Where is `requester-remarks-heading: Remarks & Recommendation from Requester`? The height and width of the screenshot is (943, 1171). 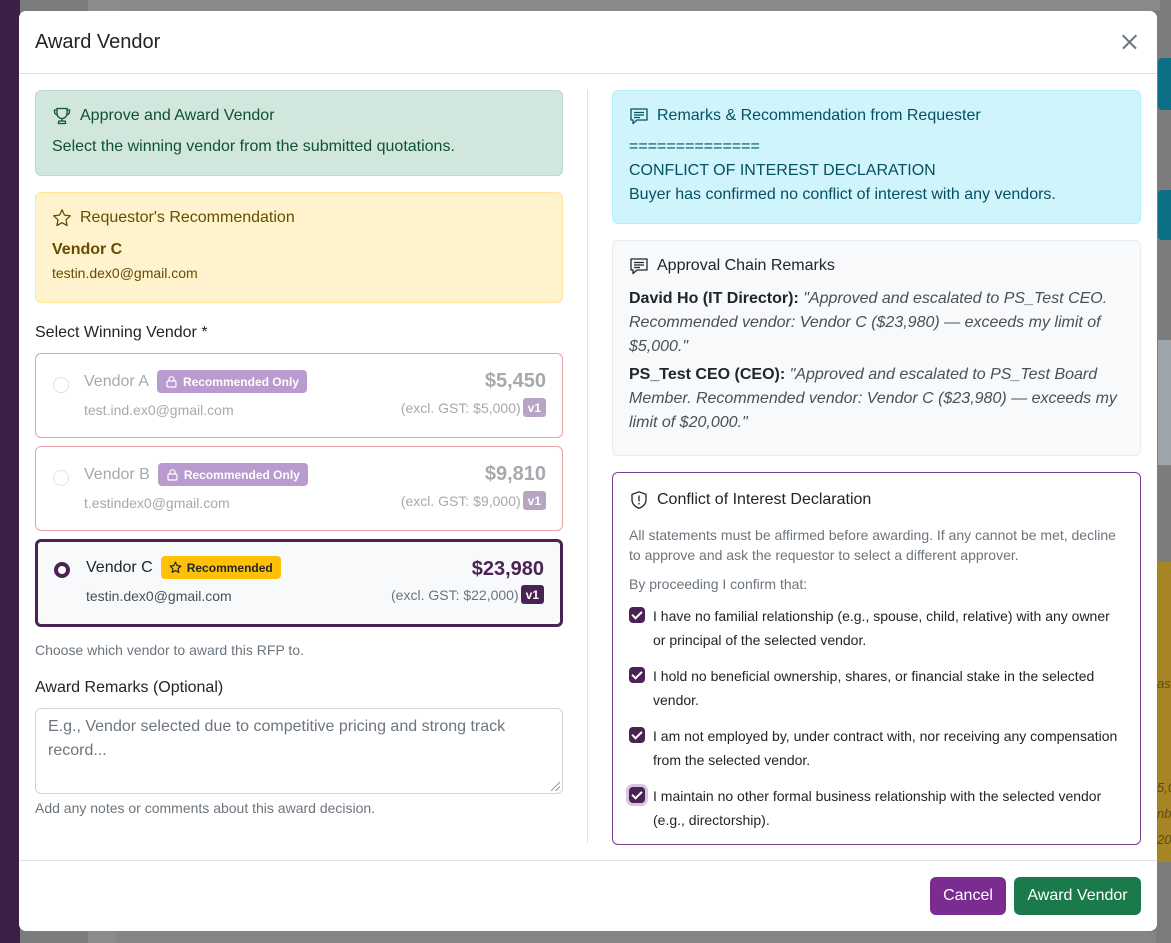 requester-remarks-heading: Remarks & Recommendation from Requester is located at coordinates (819, 115).